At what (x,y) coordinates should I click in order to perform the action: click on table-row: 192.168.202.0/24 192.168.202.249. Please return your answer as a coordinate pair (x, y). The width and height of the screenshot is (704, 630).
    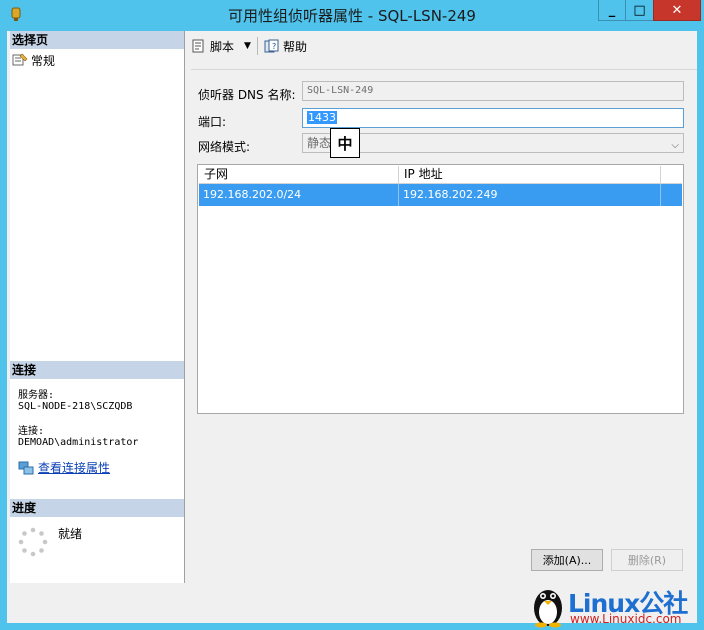
    Looking at the image, I should click on (440, 195).